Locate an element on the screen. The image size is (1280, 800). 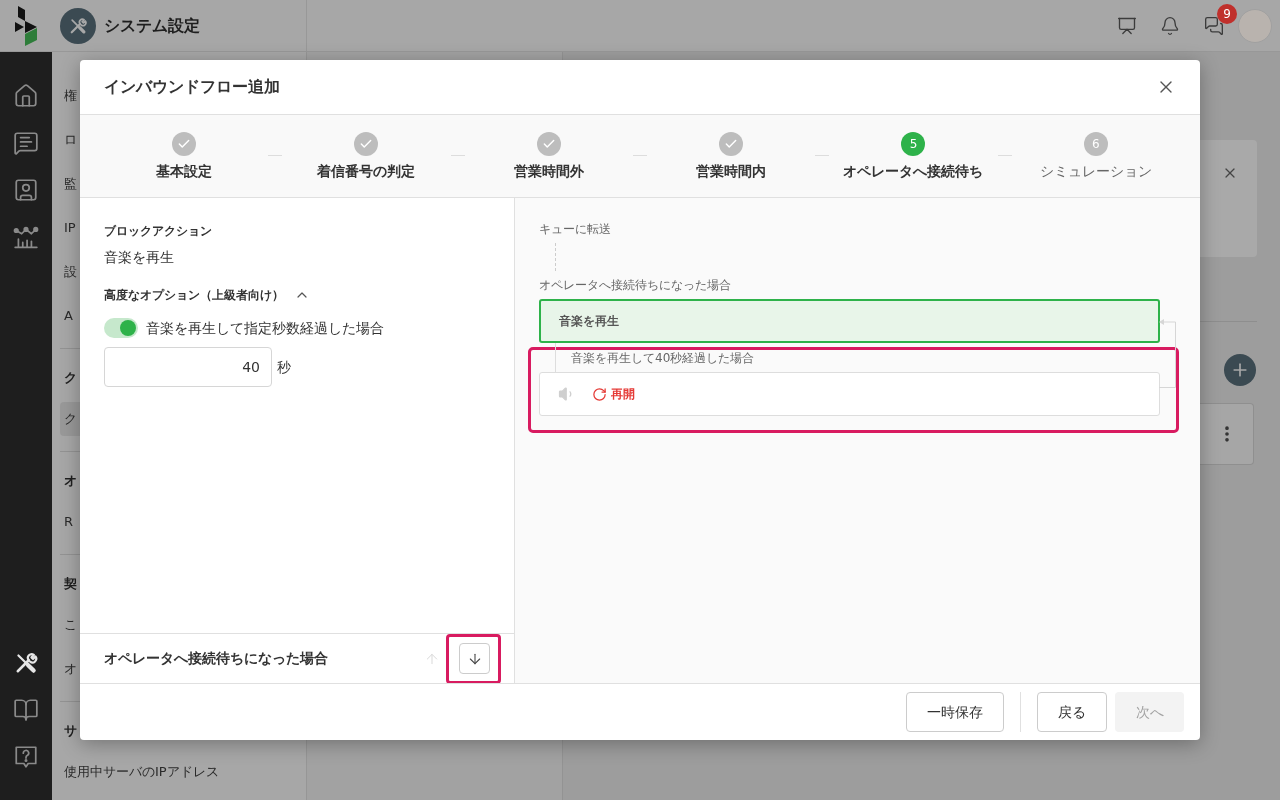
menu-item: こ is located at coordinates (70, 625).